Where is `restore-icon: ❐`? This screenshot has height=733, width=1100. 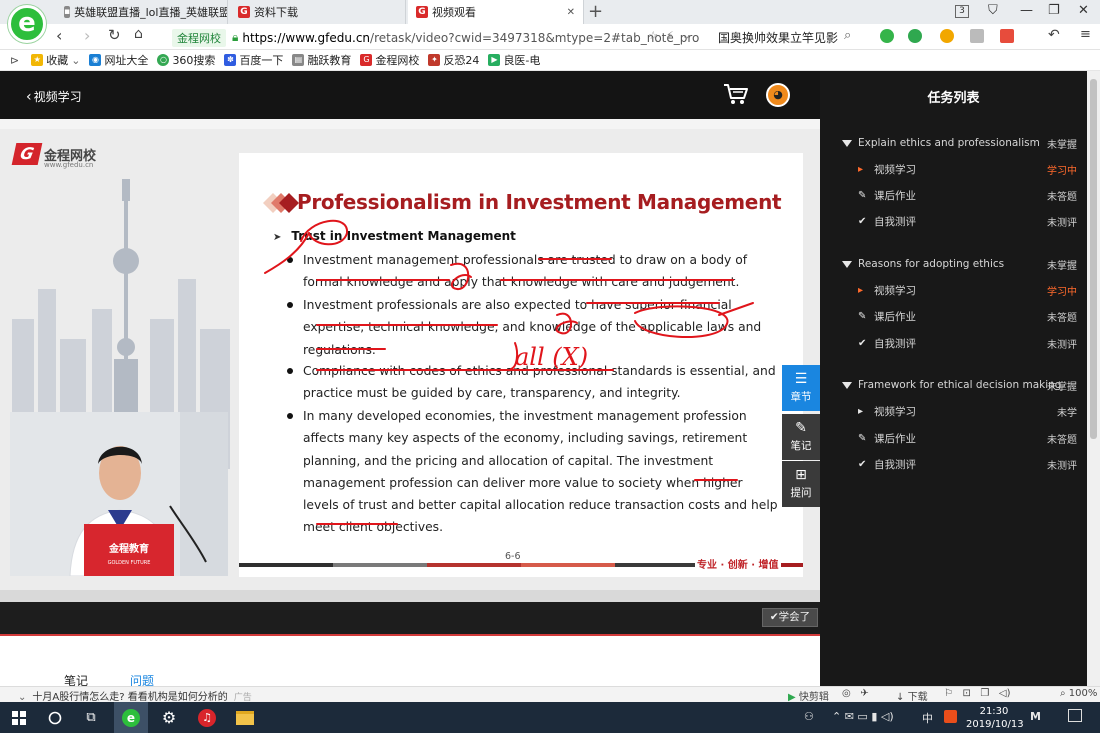
restore-icon: ❐ is located at coordinates (1054, 10).